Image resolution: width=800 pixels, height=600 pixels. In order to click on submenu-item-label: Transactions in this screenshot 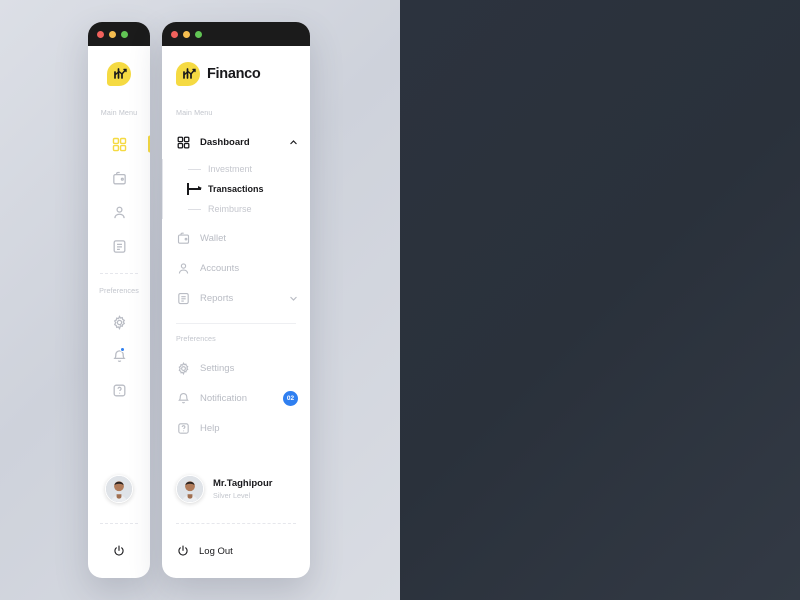, I will do `click(236, 189)`.